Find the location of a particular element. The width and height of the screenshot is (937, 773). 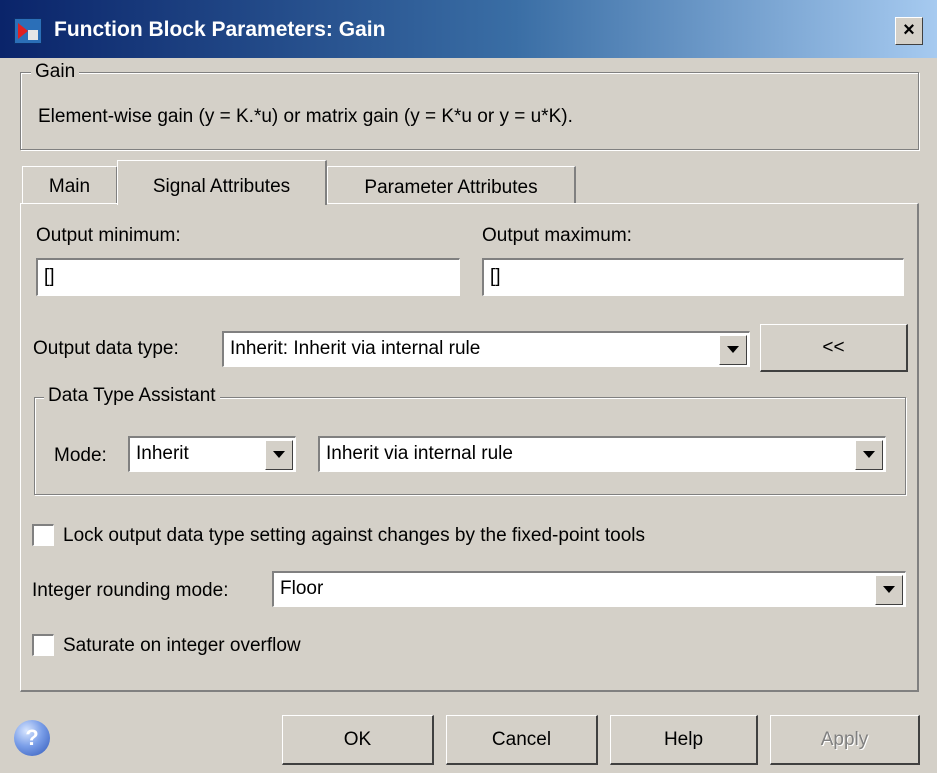

tab-signal-attributes: Signal Attributes is located at coordinates (222, 182).